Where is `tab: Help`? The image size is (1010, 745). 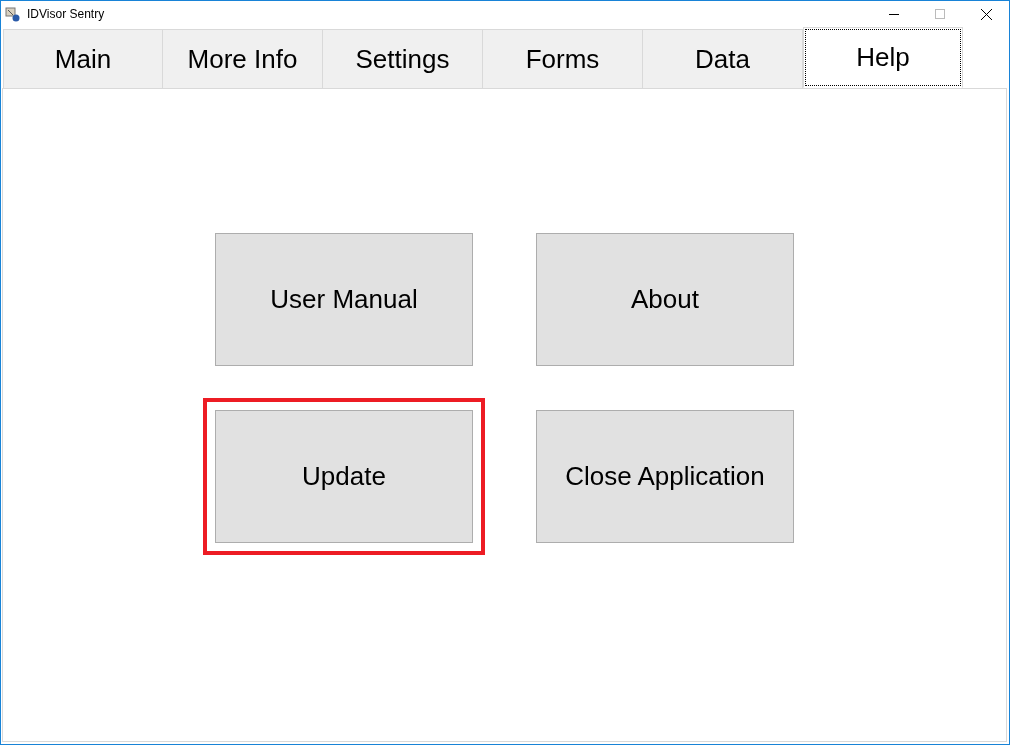 tab: Help is located at coordinates (883, 57).